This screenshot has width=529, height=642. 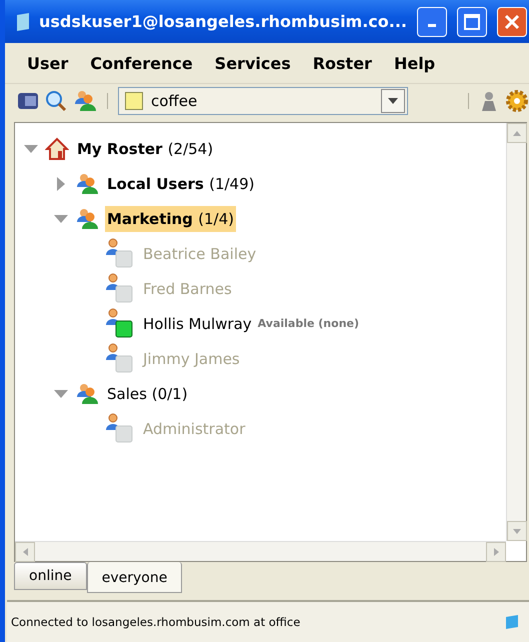 What do you see at coordinates (432, 21) in the screenshot?
I see `minimize-button` at bounding box center [432, 21].